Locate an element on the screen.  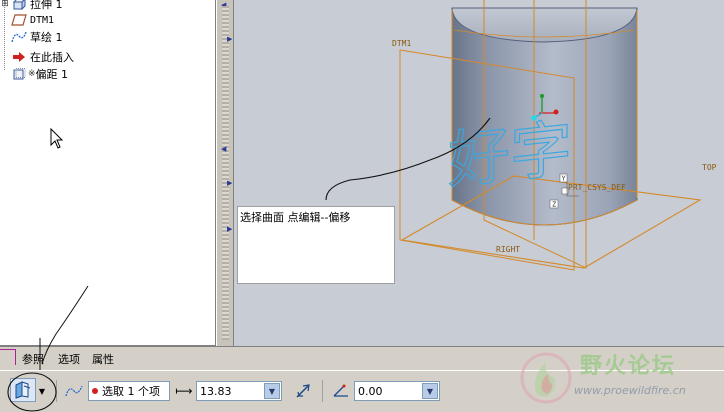
extrude-icon is located at coordinates (19, 5).